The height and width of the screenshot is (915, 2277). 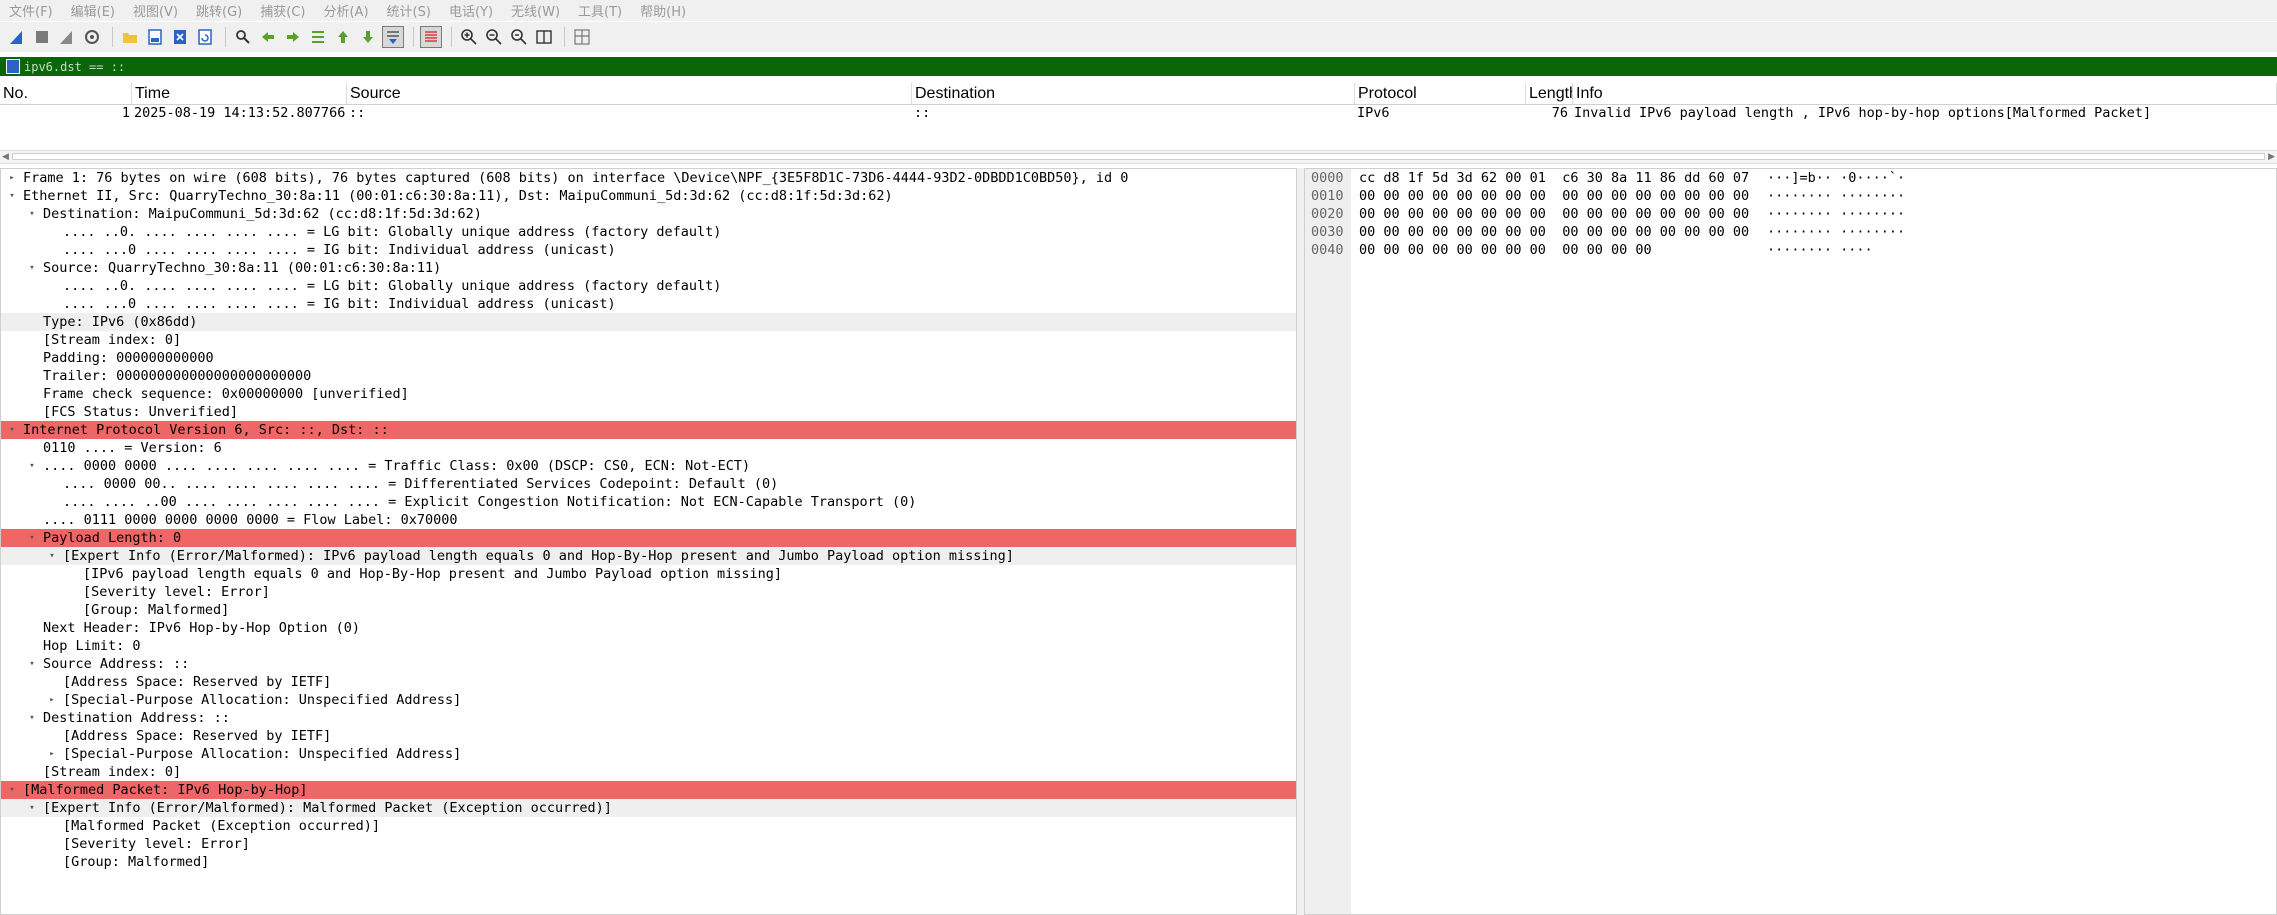 I want to click on open-file-icon, so click(x=130, y=37).